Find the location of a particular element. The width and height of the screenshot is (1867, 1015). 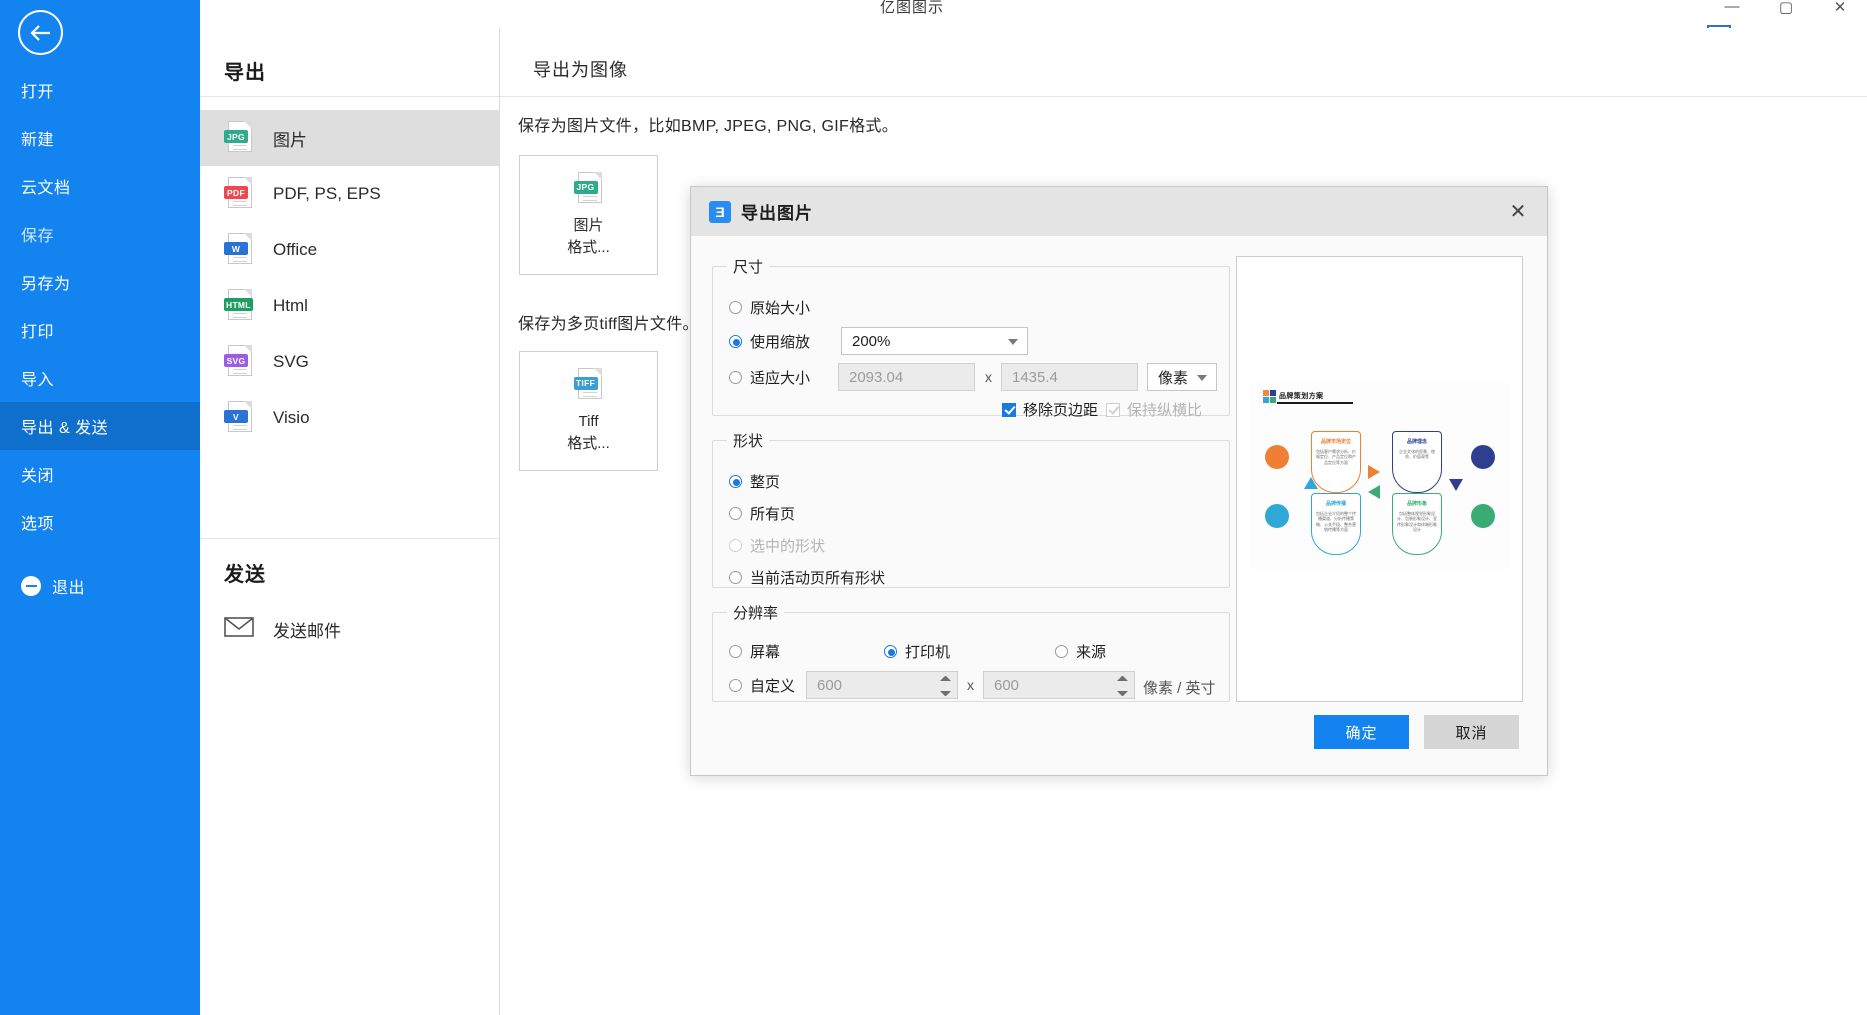

close-window-icon: ✕ is located at coordinates (1840, 8).